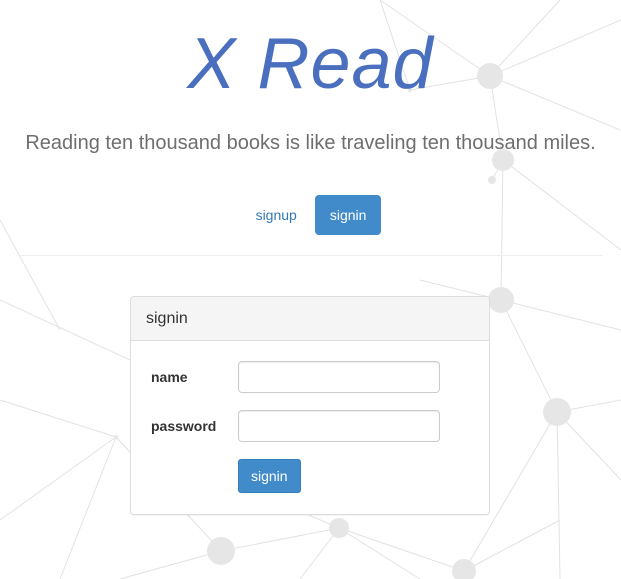 The width and height of the screenshot is (621, 579). I want to click on panel-heading: signin, so click(310, 319).